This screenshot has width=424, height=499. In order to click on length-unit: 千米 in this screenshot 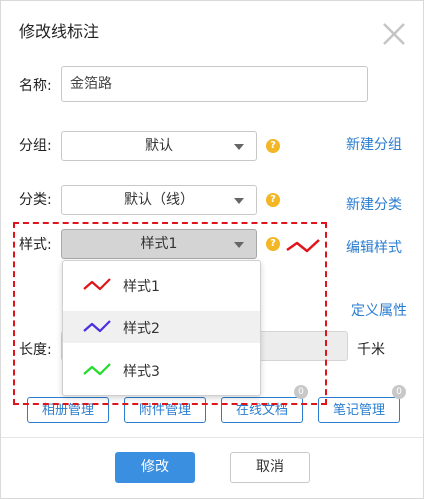, I will do `click(371, 350)`.